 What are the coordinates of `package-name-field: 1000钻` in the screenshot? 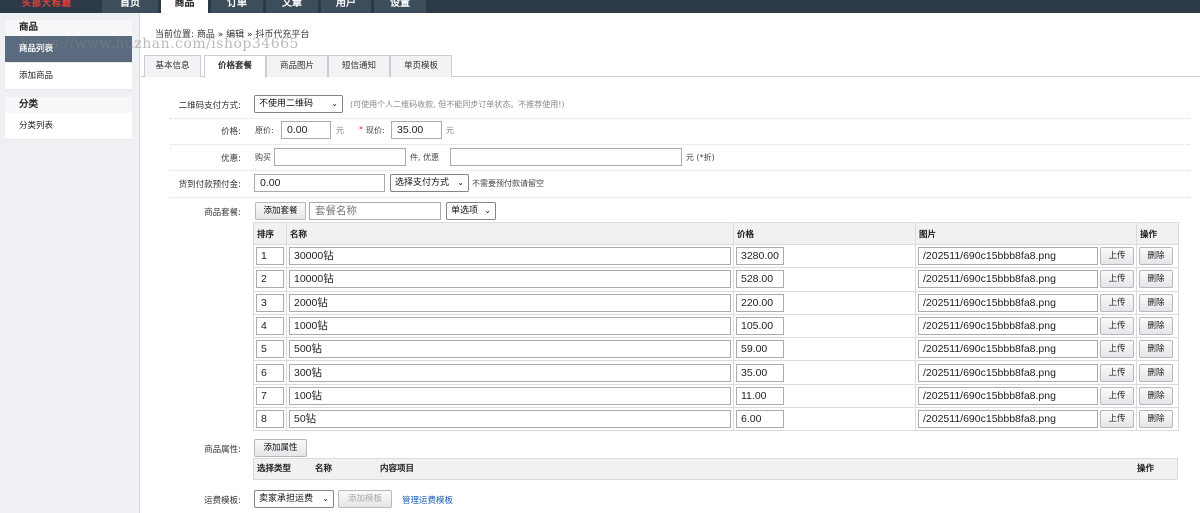 It's located at (510, 326).